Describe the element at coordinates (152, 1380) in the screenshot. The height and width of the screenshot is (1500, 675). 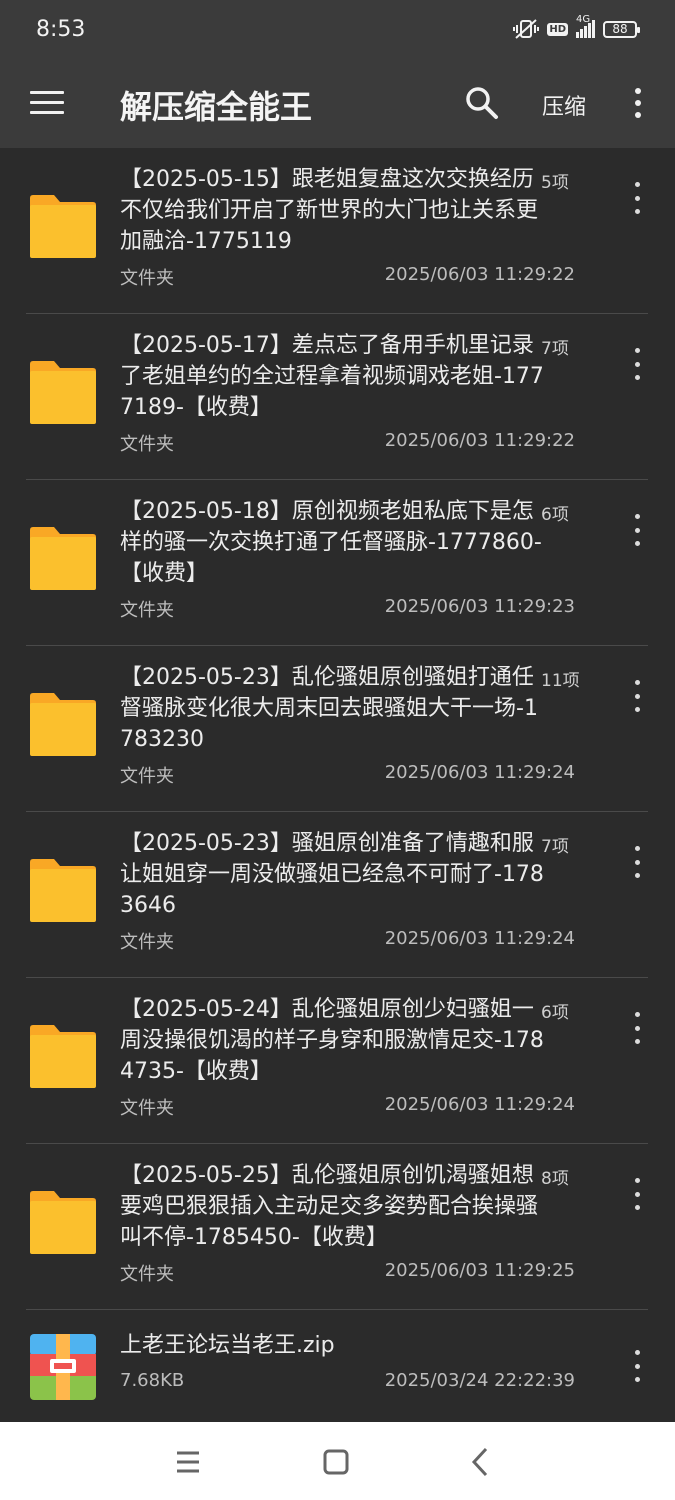
I see `file-size: 7.68KB` at that location.